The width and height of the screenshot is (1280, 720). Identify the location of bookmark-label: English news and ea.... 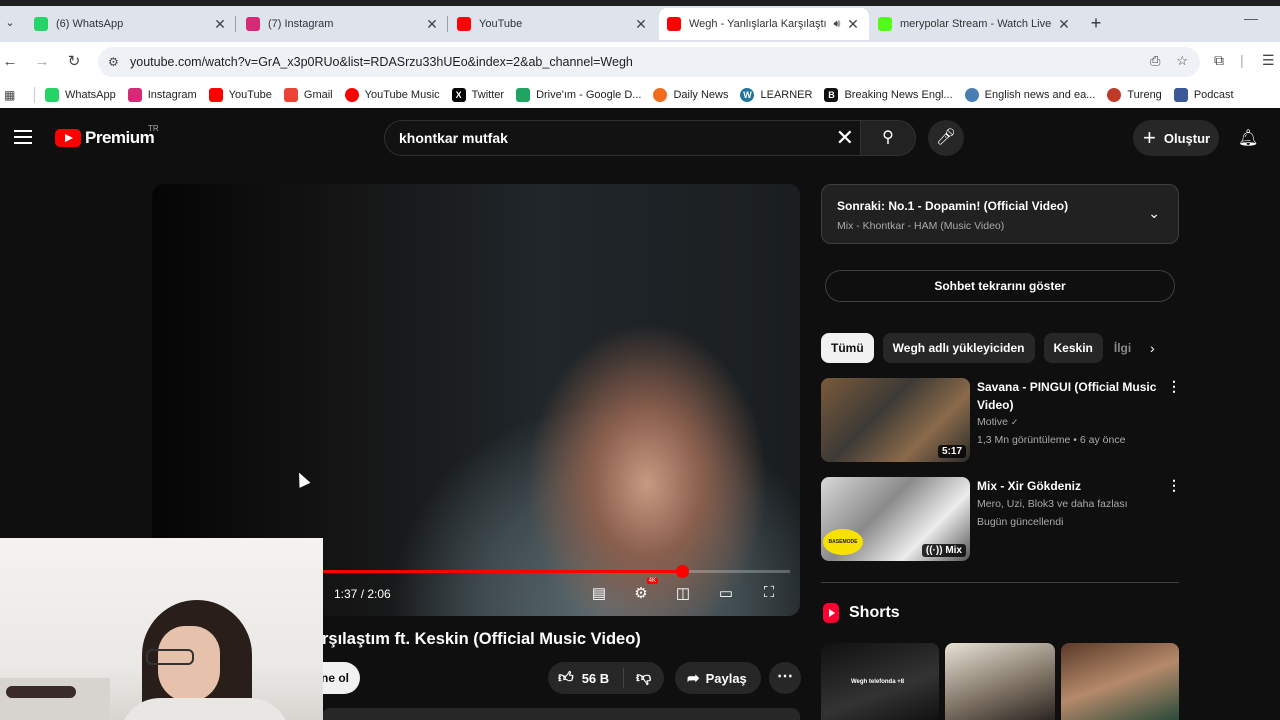
(1040, 95).